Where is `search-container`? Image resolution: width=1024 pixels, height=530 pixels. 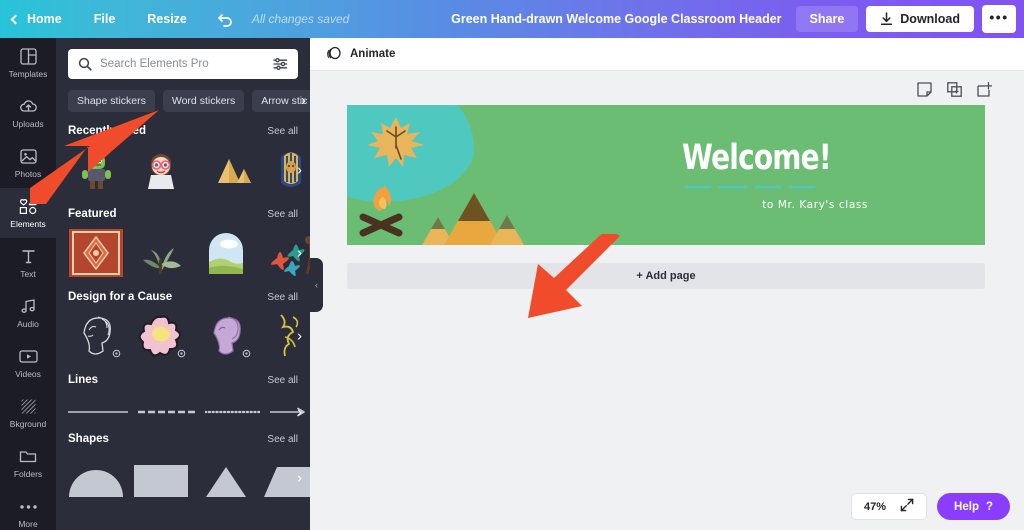
search-container is located at coordinates (183, 58).